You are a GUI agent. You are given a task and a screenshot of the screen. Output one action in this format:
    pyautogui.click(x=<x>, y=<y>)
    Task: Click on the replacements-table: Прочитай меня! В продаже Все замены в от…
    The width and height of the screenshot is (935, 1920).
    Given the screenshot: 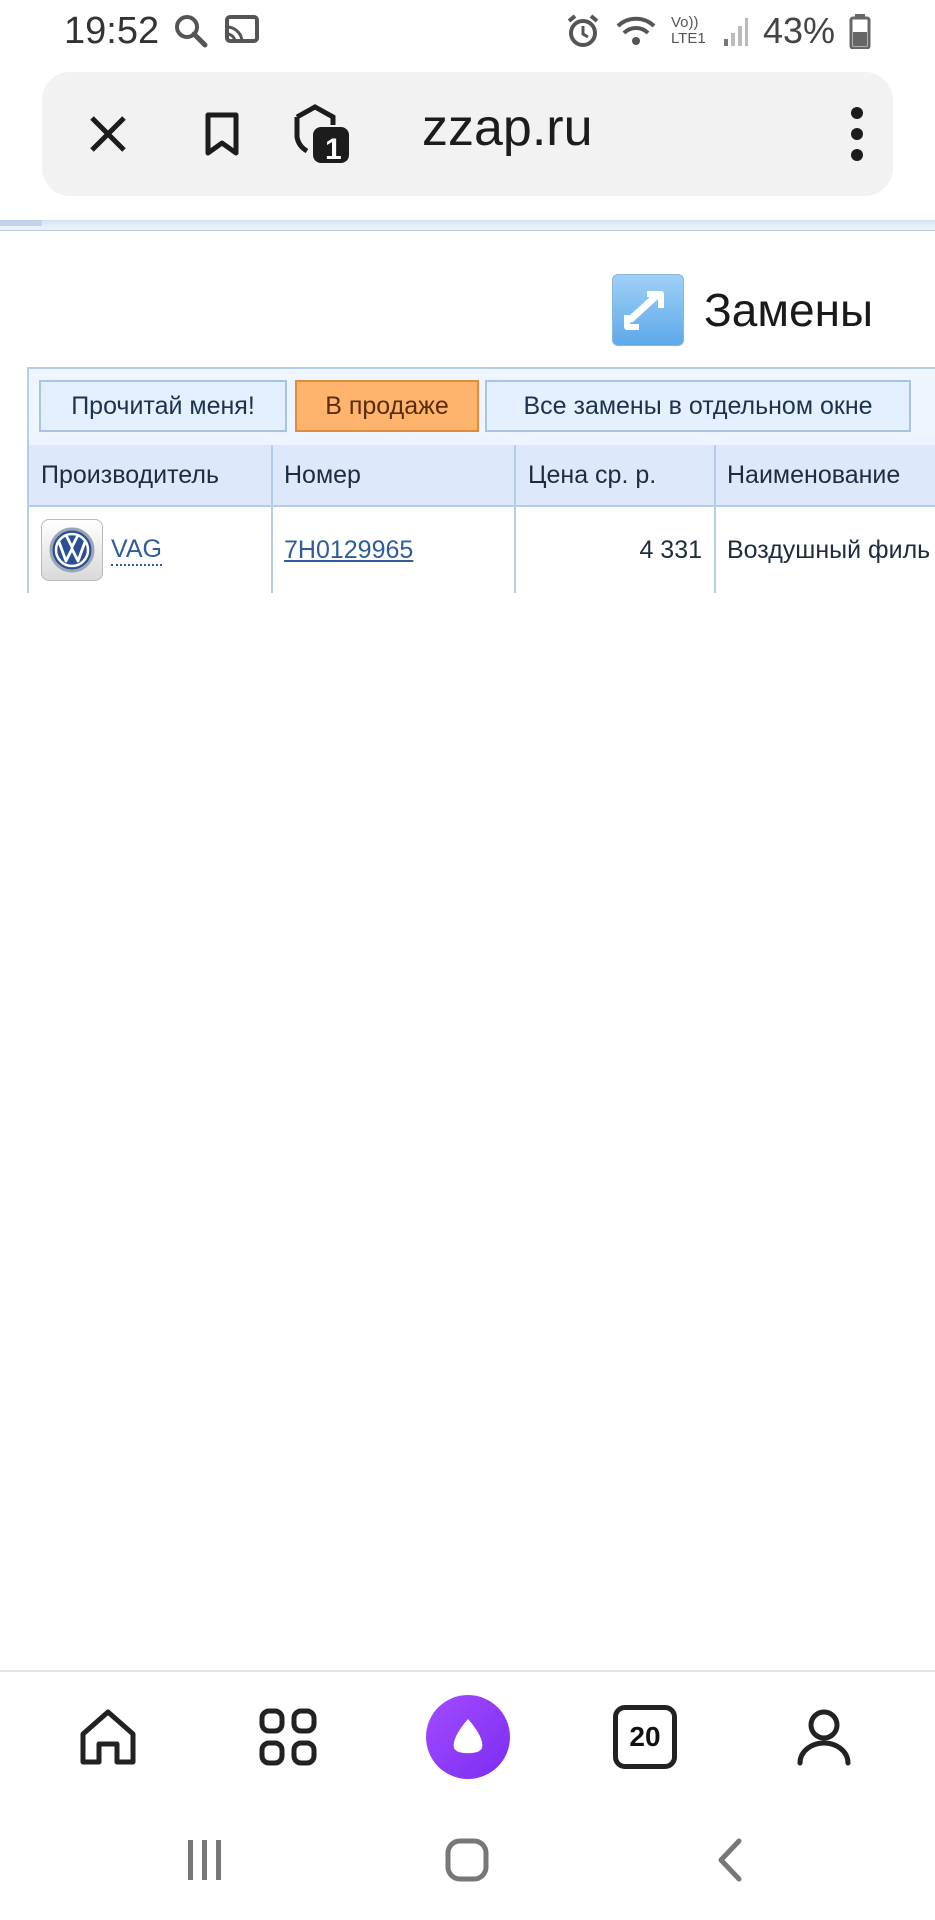 What is the action you would take?
    pyautogui.click(x=481, y=480)
    